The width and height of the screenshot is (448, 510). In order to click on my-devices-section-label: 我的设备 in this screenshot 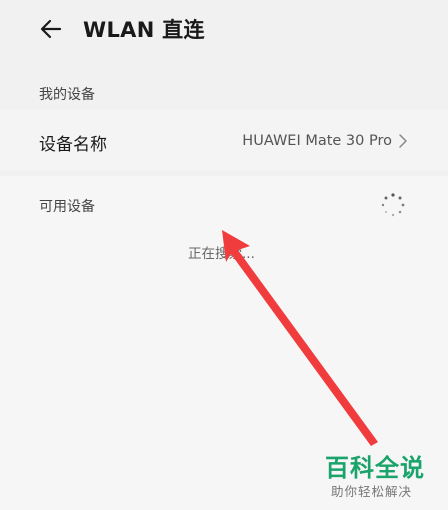, I will do `click(67, 95)`.